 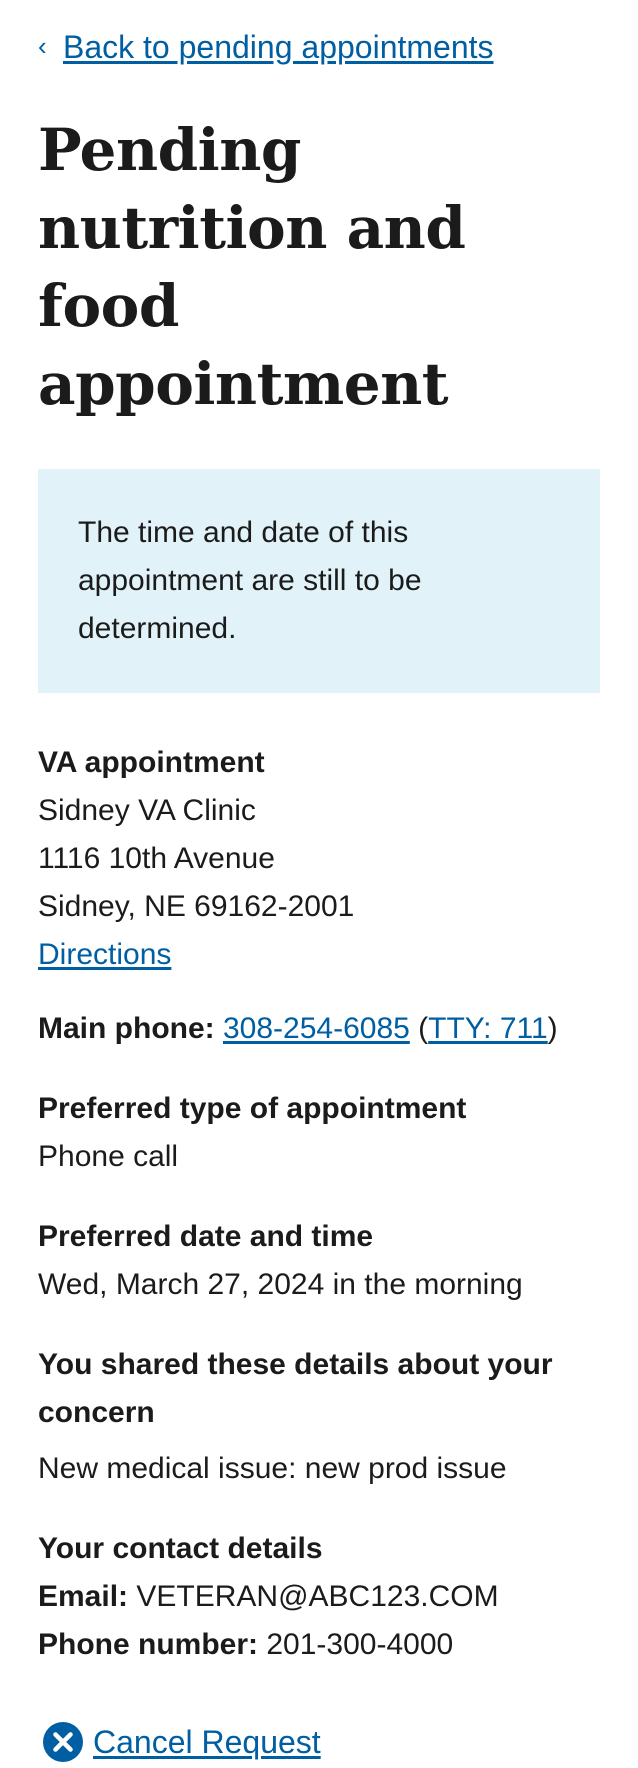 I want to click on cancel-request-action: Cancel Request, so click(x=319, y=1742).